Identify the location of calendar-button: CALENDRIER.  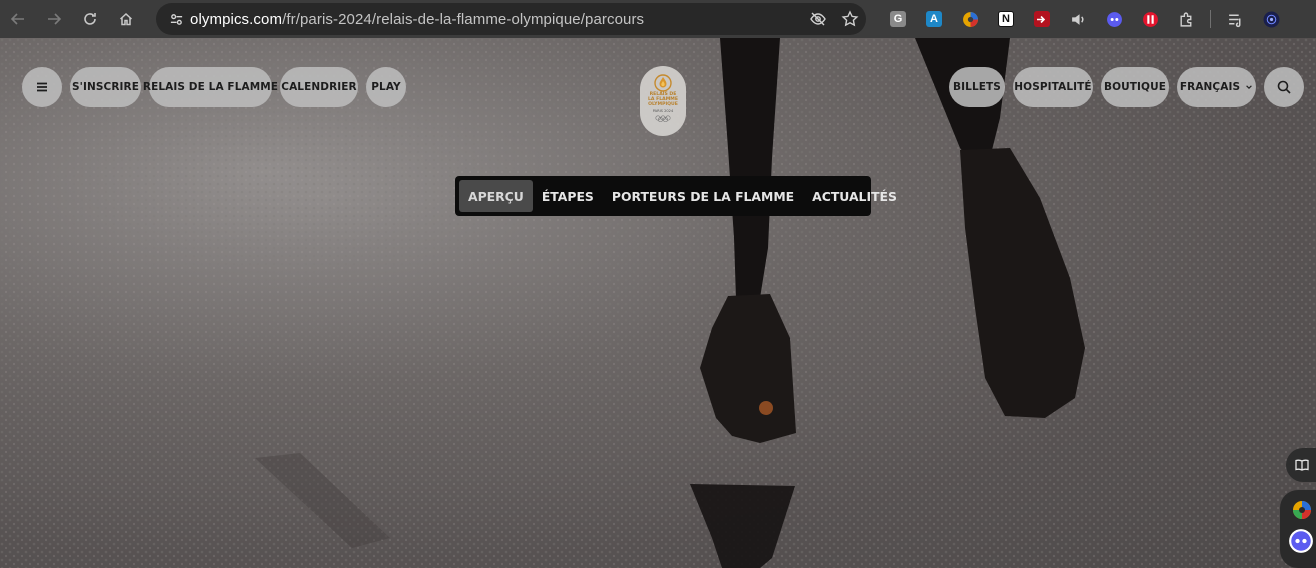
(319, 87).